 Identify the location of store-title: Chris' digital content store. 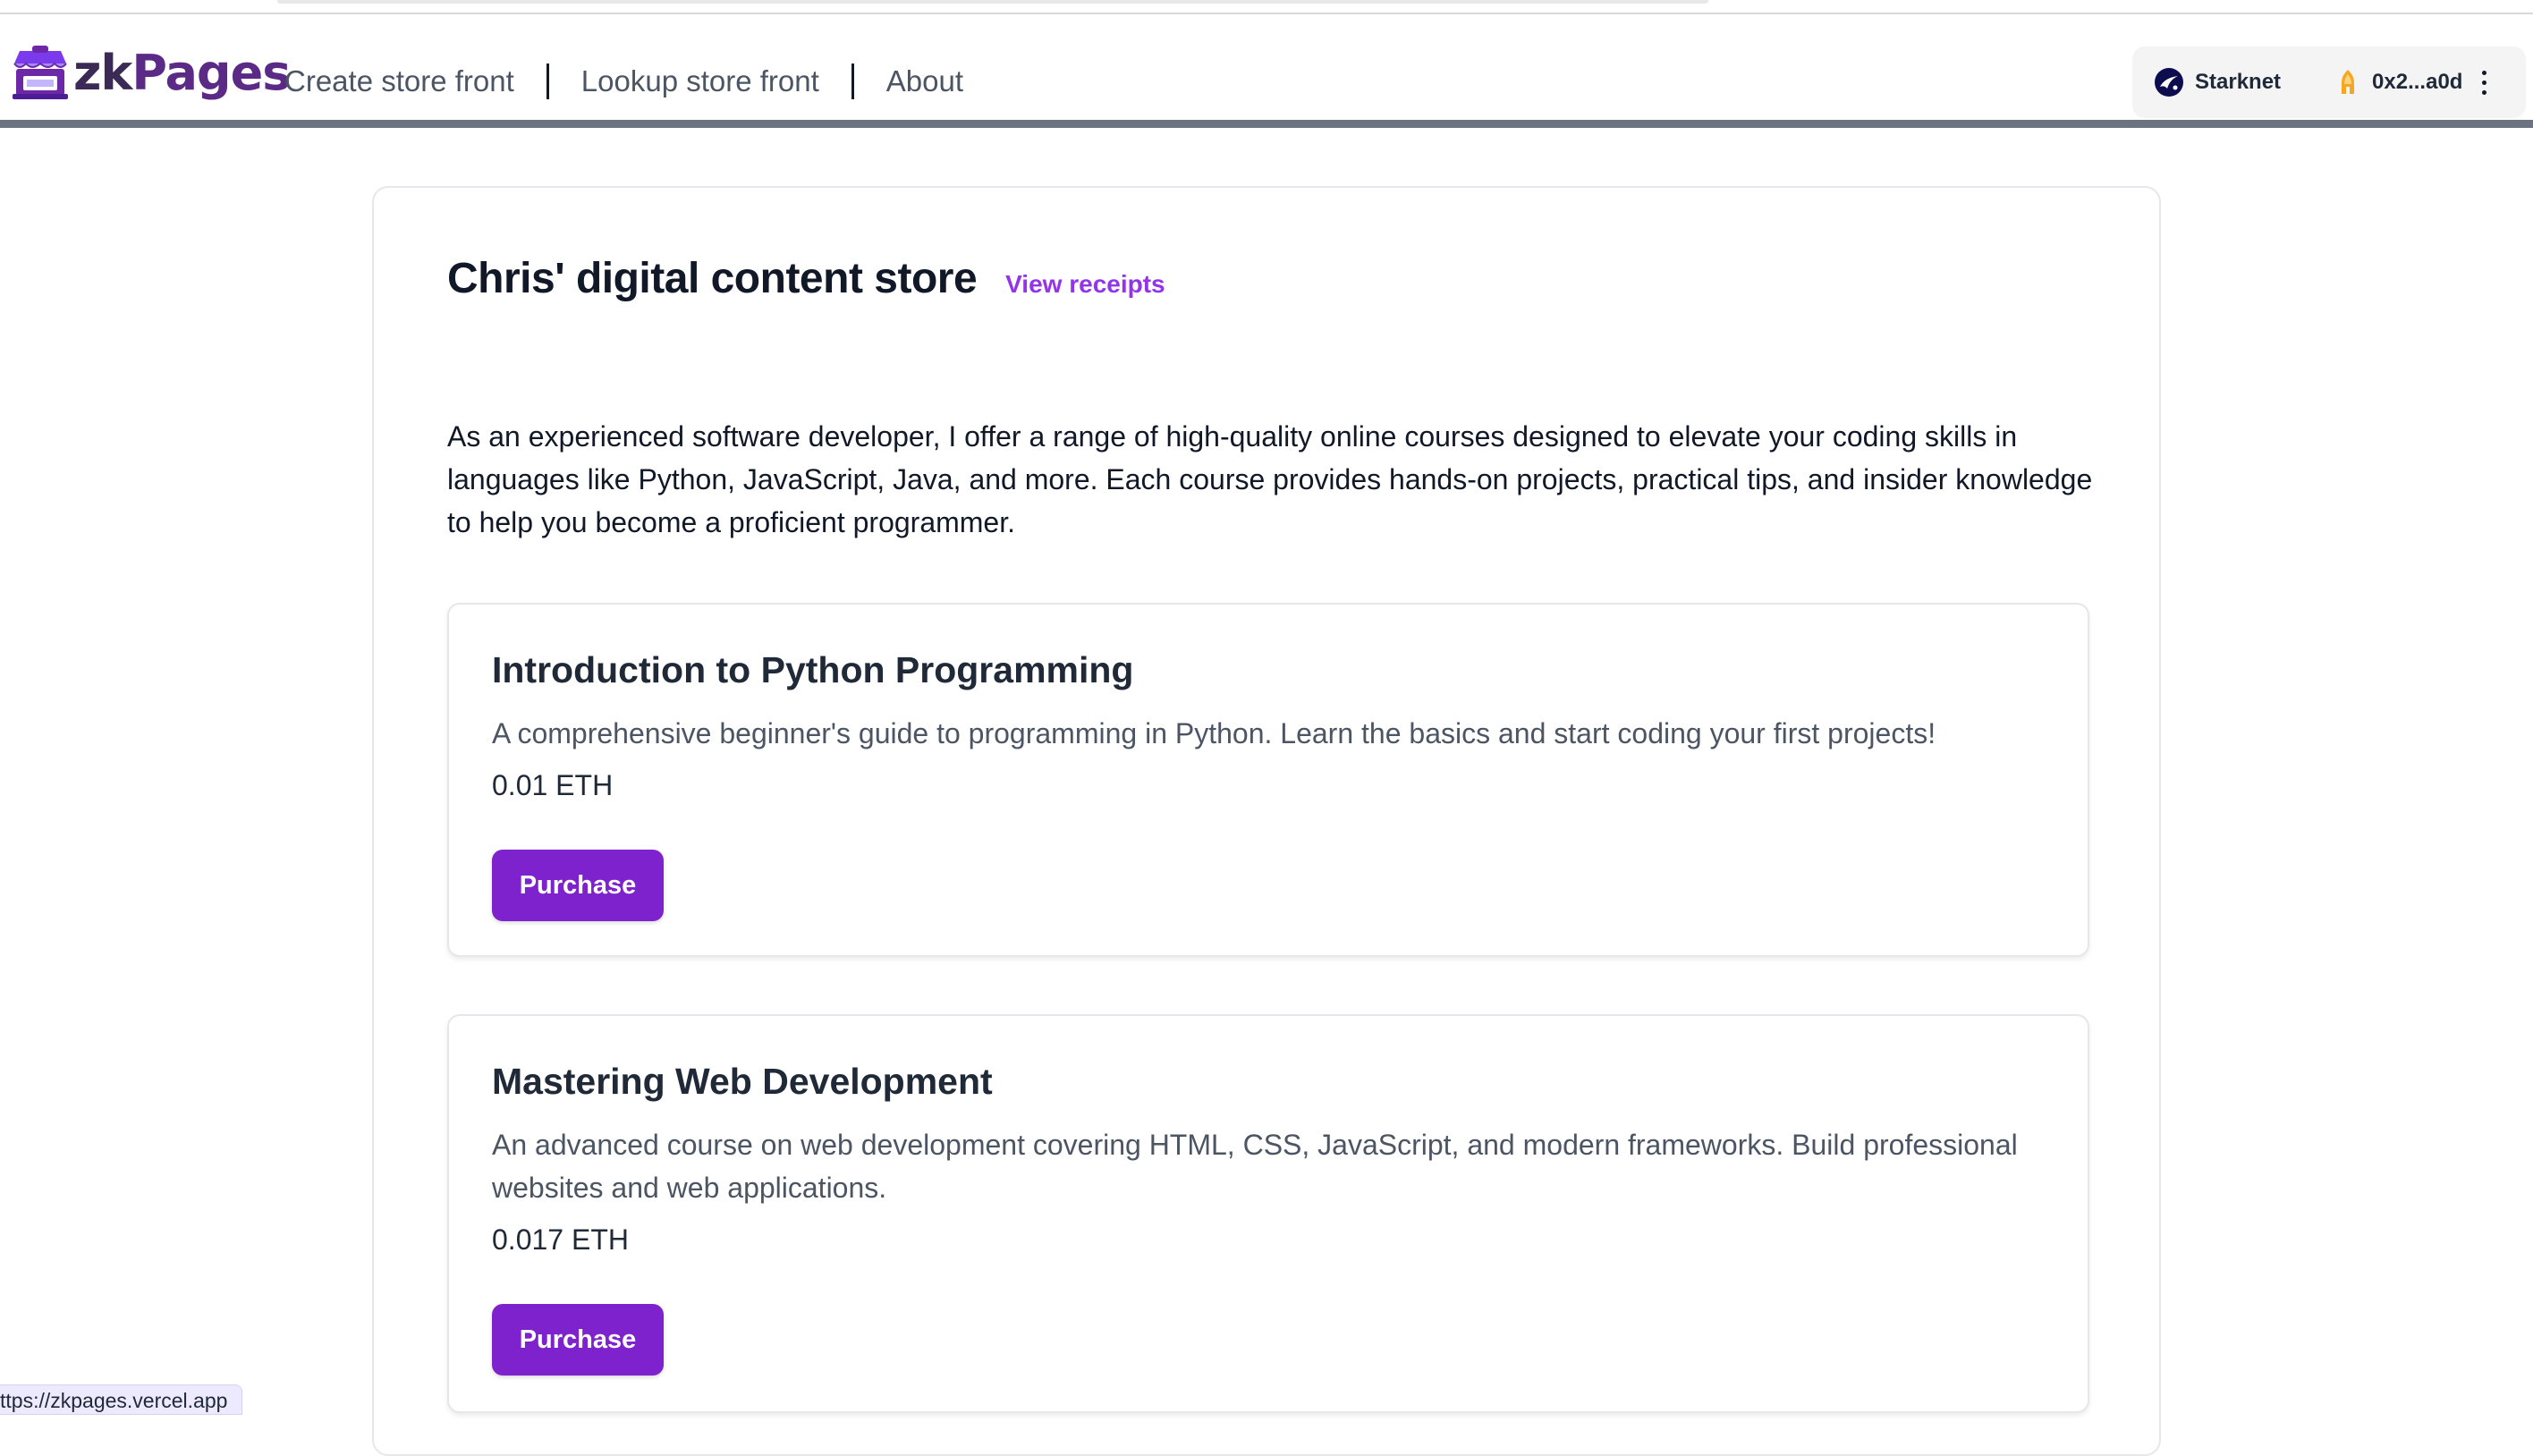
(712, 278).